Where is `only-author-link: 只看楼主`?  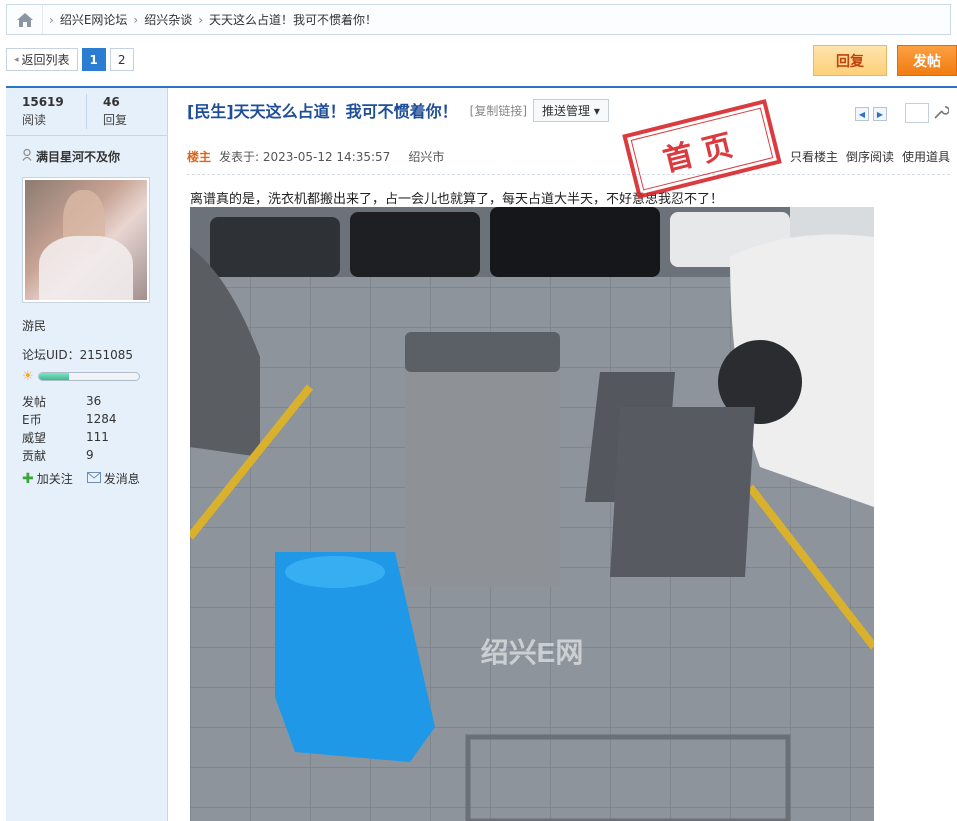
only-author-link: 只看楼主 is located at coordinates (814, 156).